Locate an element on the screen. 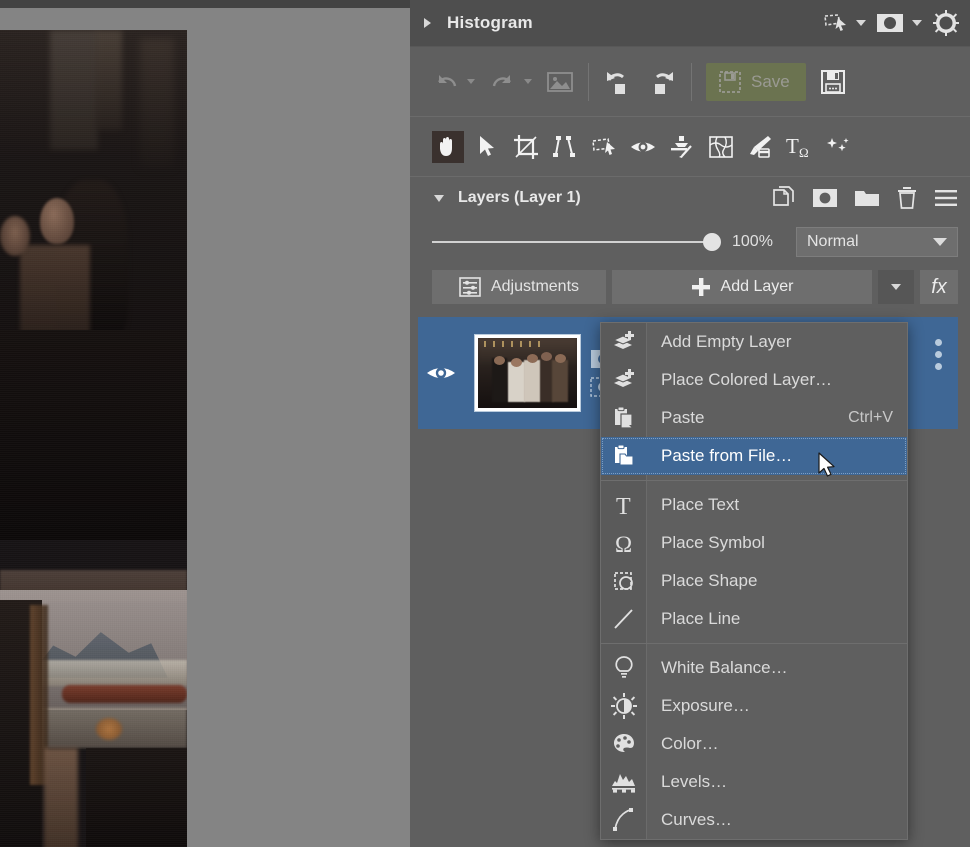  menu-item-add-empty-layer: Add Empty Layer is located at coordinates (754, 342).